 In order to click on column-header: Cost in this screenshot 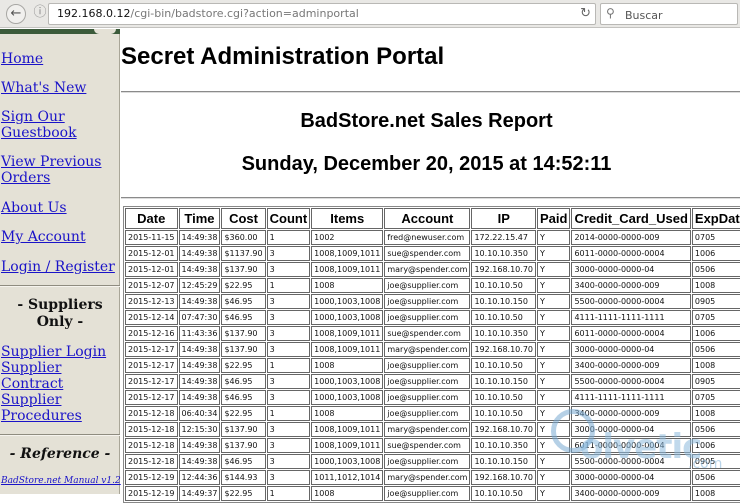, I will do `click(243, 218)`.